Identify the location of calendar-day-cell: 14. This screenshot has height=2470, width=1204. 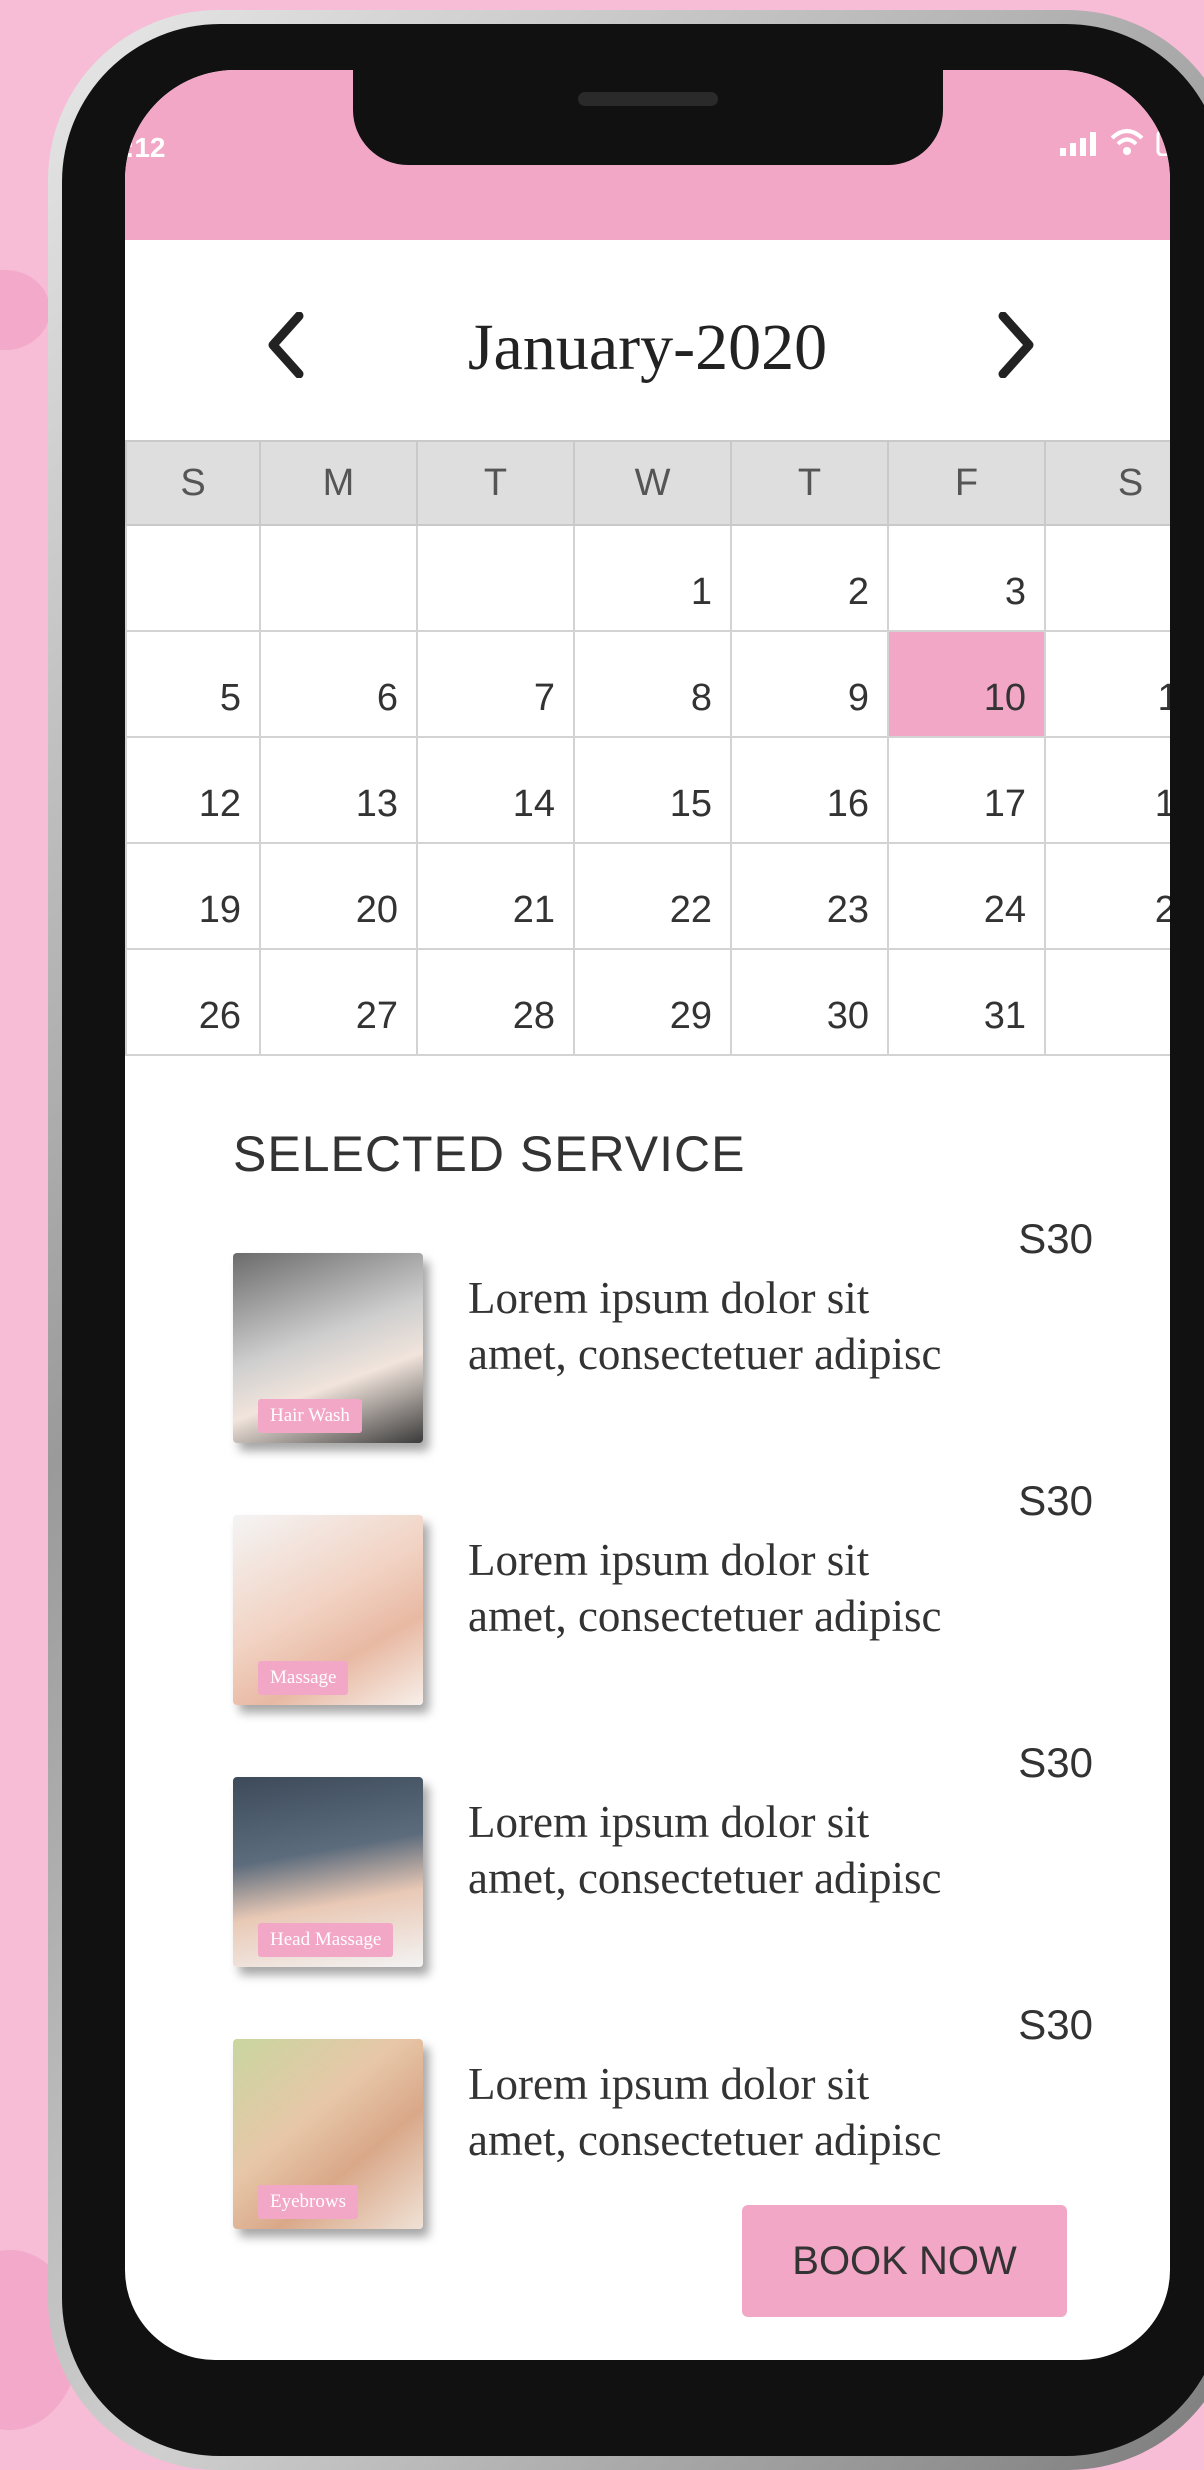
(495, 790).